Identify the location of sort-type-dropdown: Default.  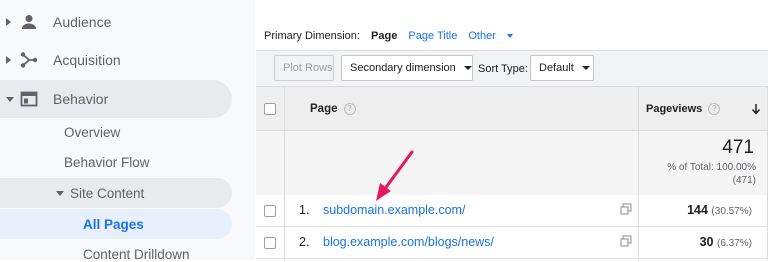
(562, 68).